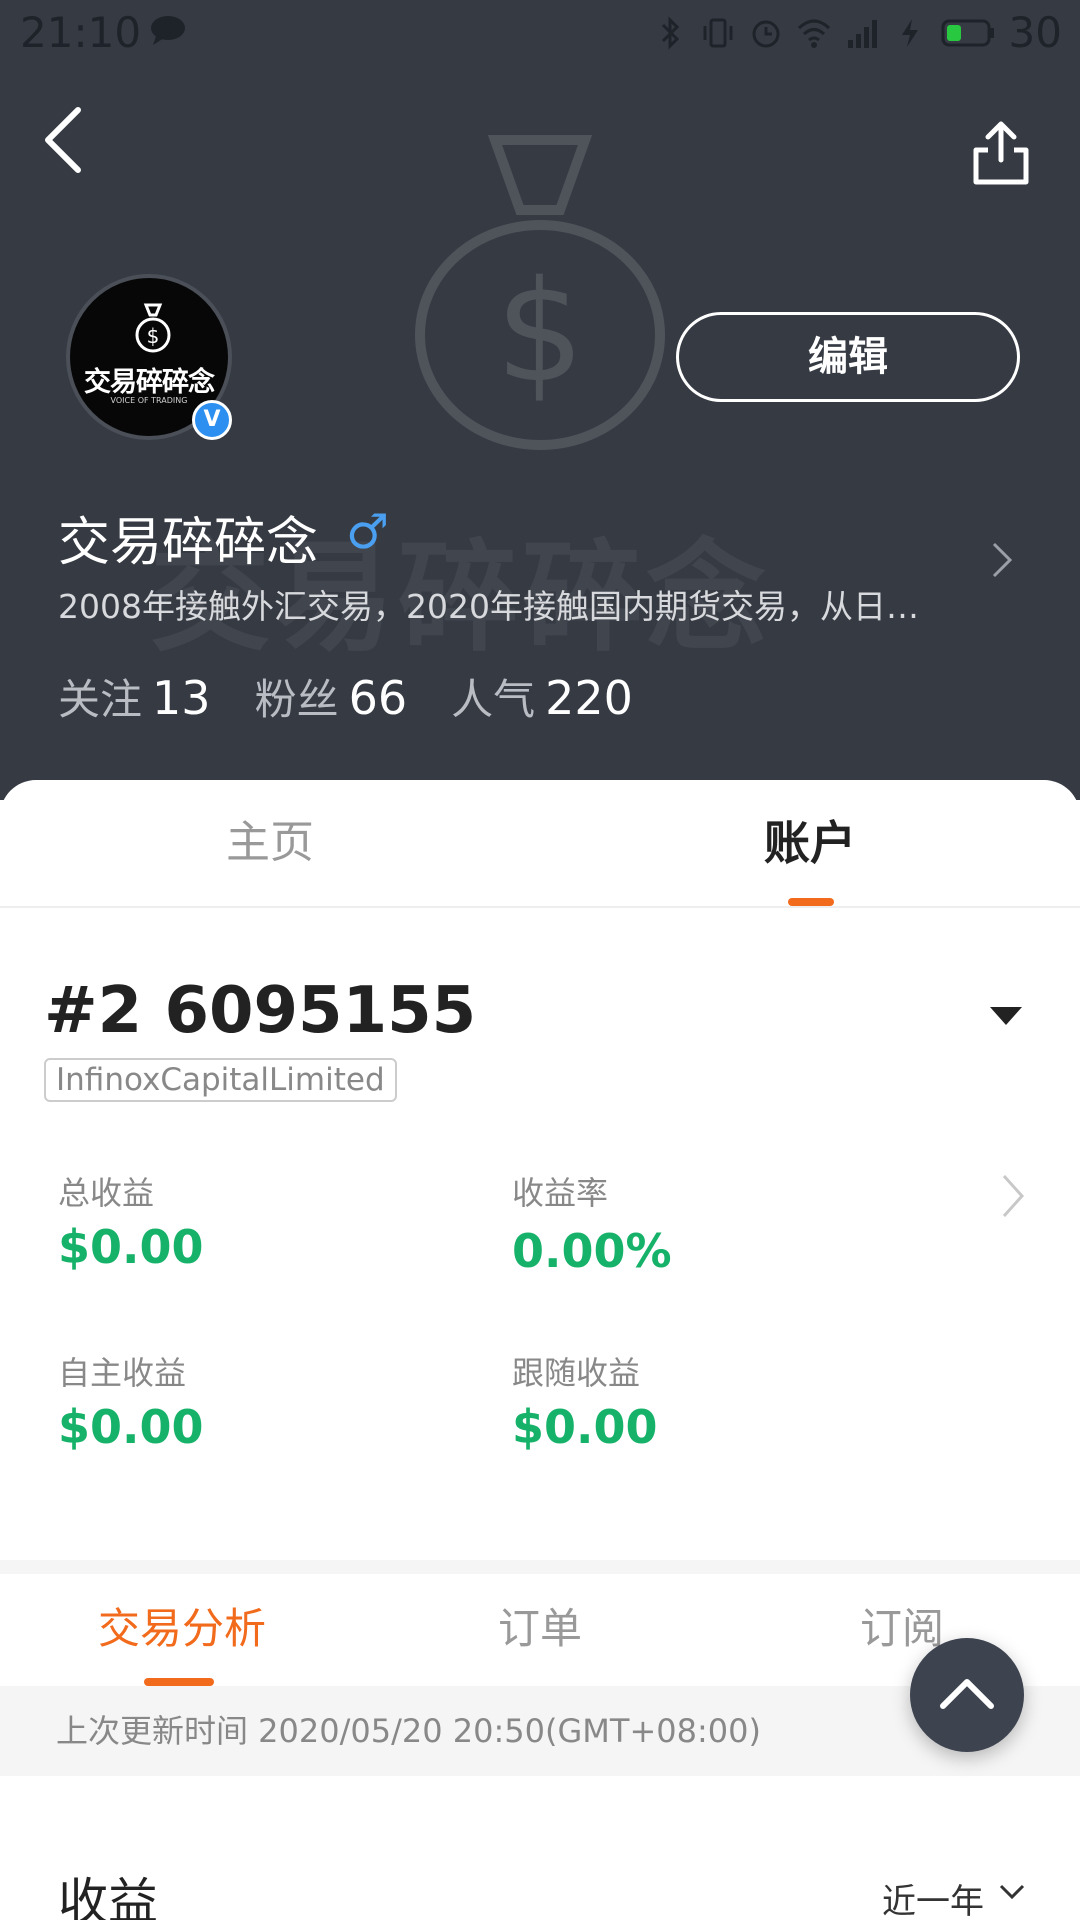 This screenshot has width=1080, height=1920. I want to click on active-subtab-indicator, so click(179, 1682).